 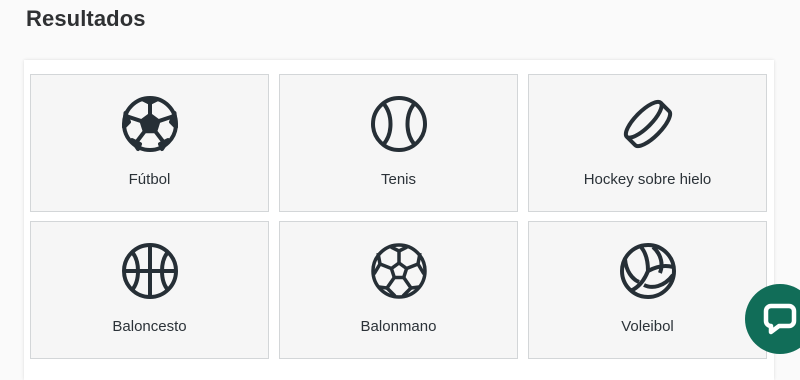 I want to click on sport-tile-balonmano: Balonmano, so click(x=398, y=290).